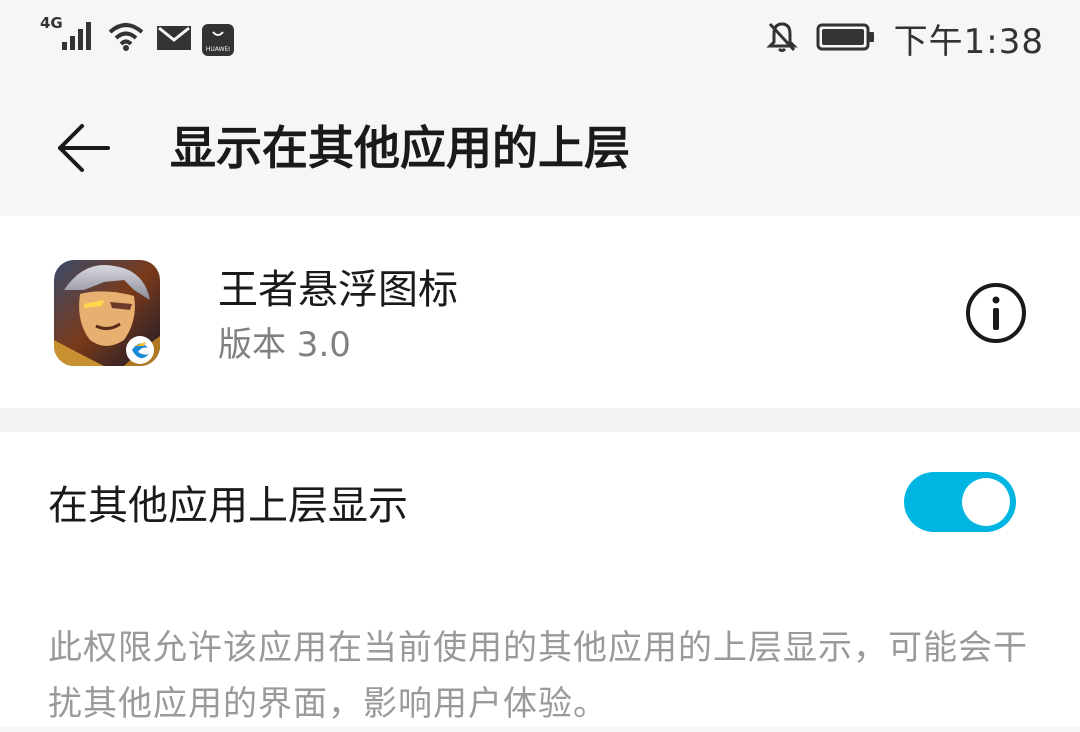  I want to click on switch-knob, so click(986, 502).